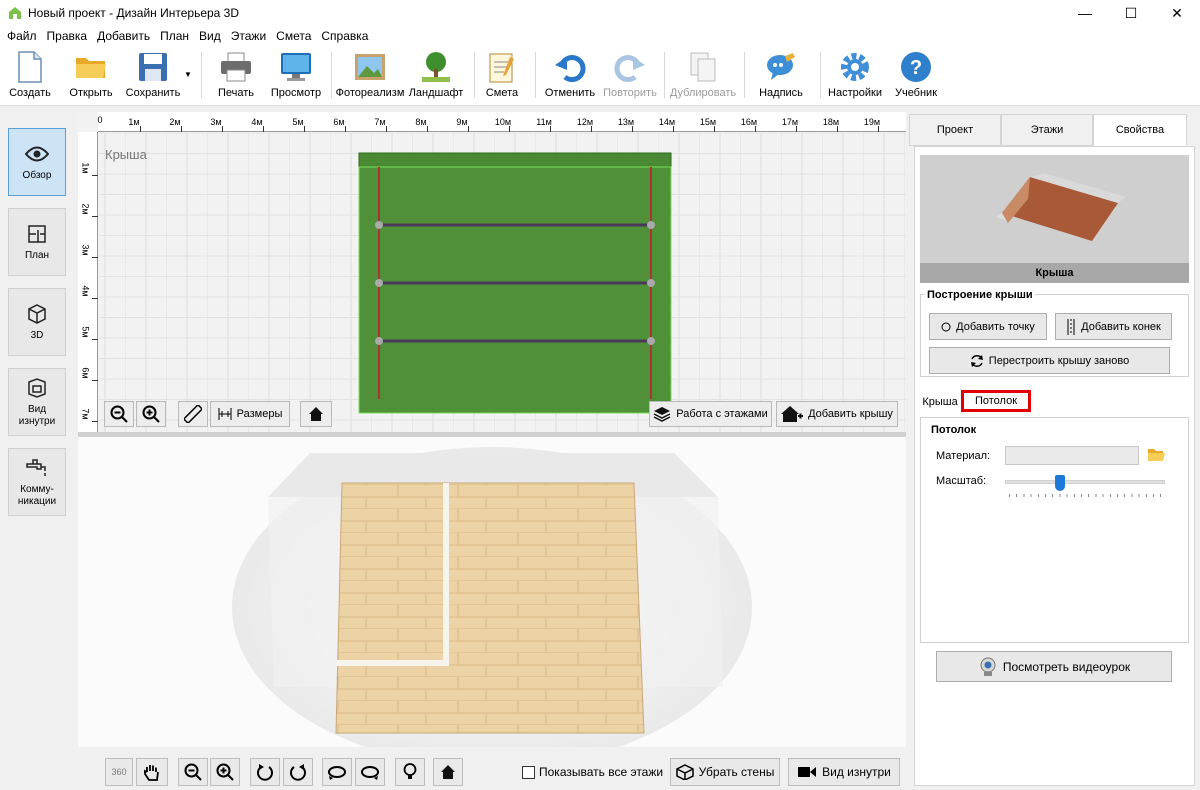  Describe the element at coordinates (22, 36) in the screenshot. I see `menu-file: Файл` at that location.